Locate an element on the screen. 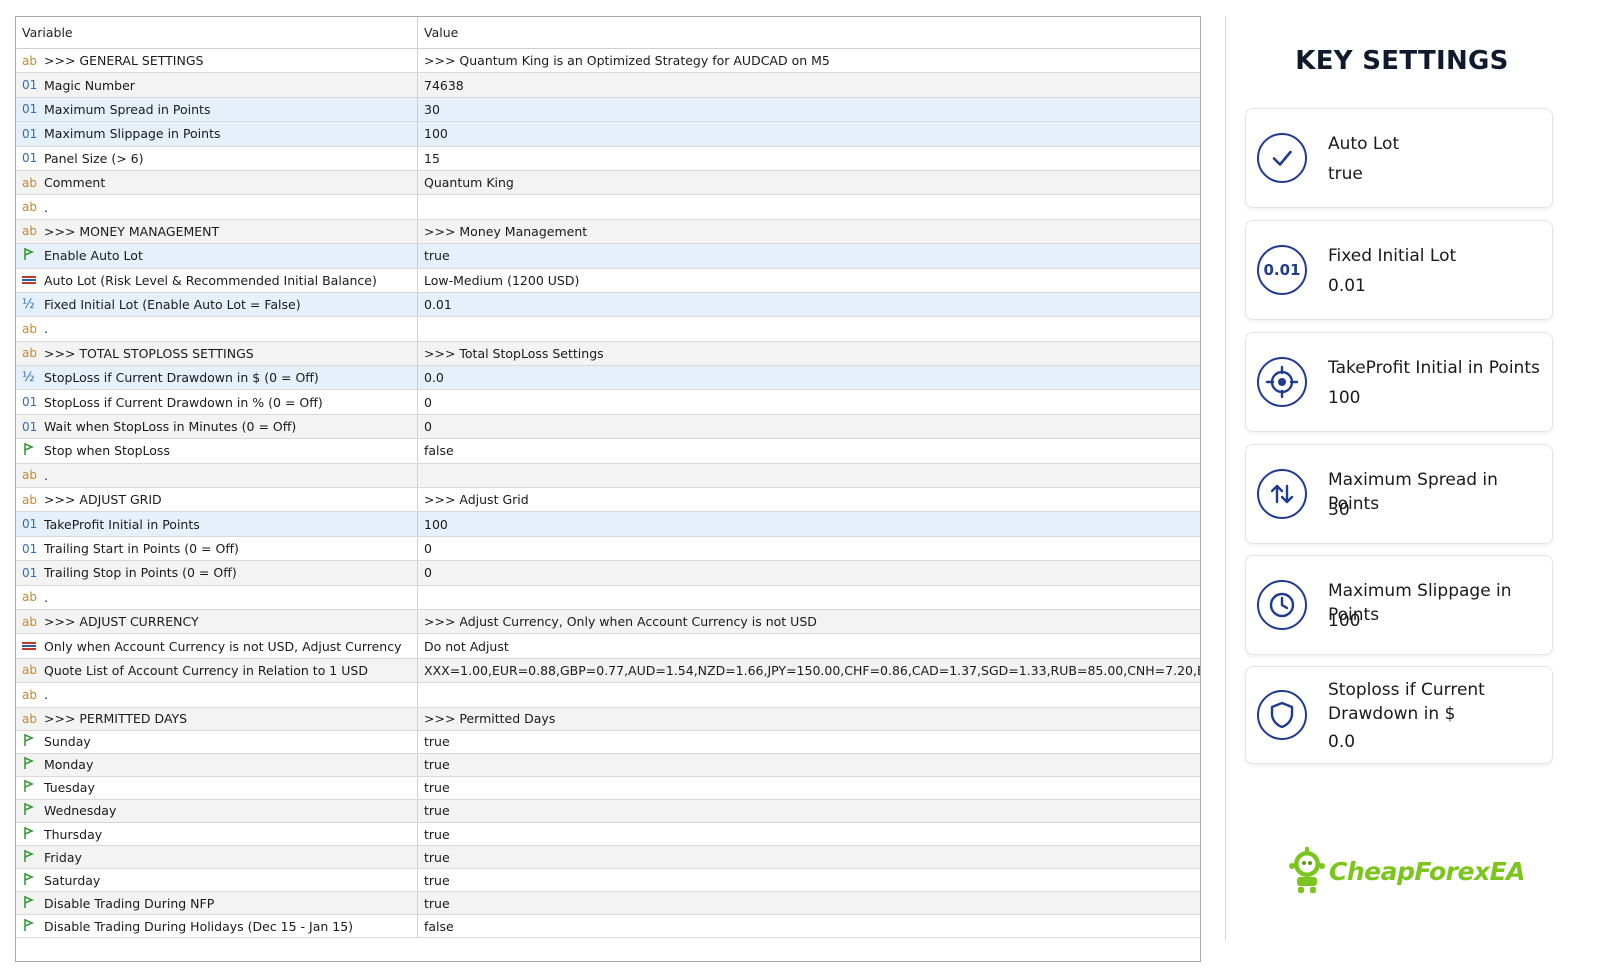 Image resolution: width=1607 pixels, height=979 pixels. table-row: ab >>> PERMITTED DAYS >>> Permitted Days is located at coordinates (608, 719).